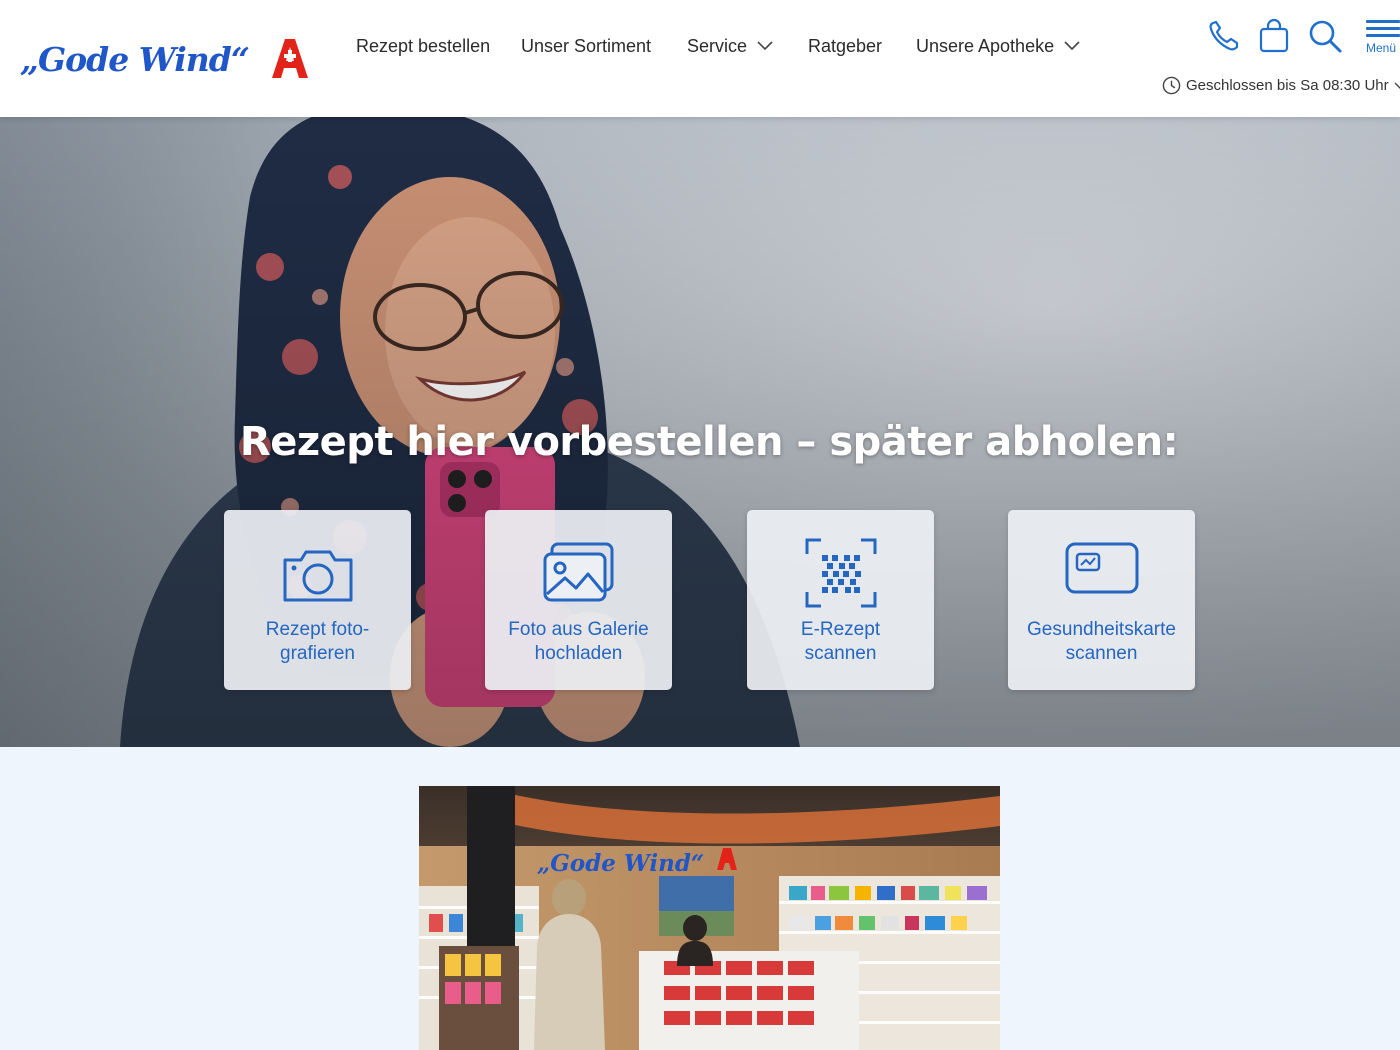 This screenshot has height=1050, width=1400. I want to click on pharmacy-a-icon, so click(290, 58).